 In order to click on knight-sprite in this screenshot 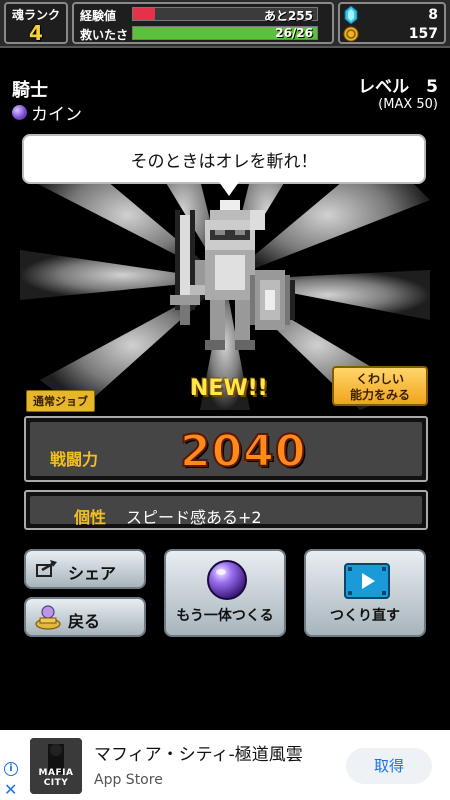, I will do `click(232, 275)`.